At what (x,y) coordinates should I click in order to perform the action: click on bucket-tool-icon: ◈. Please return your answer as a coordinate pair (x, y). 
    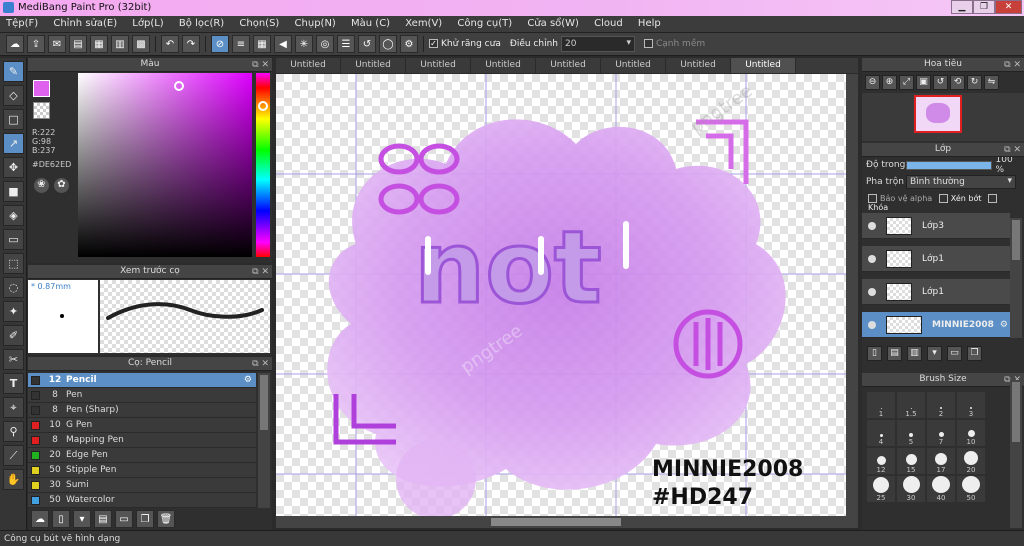
    Looking at the image, I should click on (13, 215).